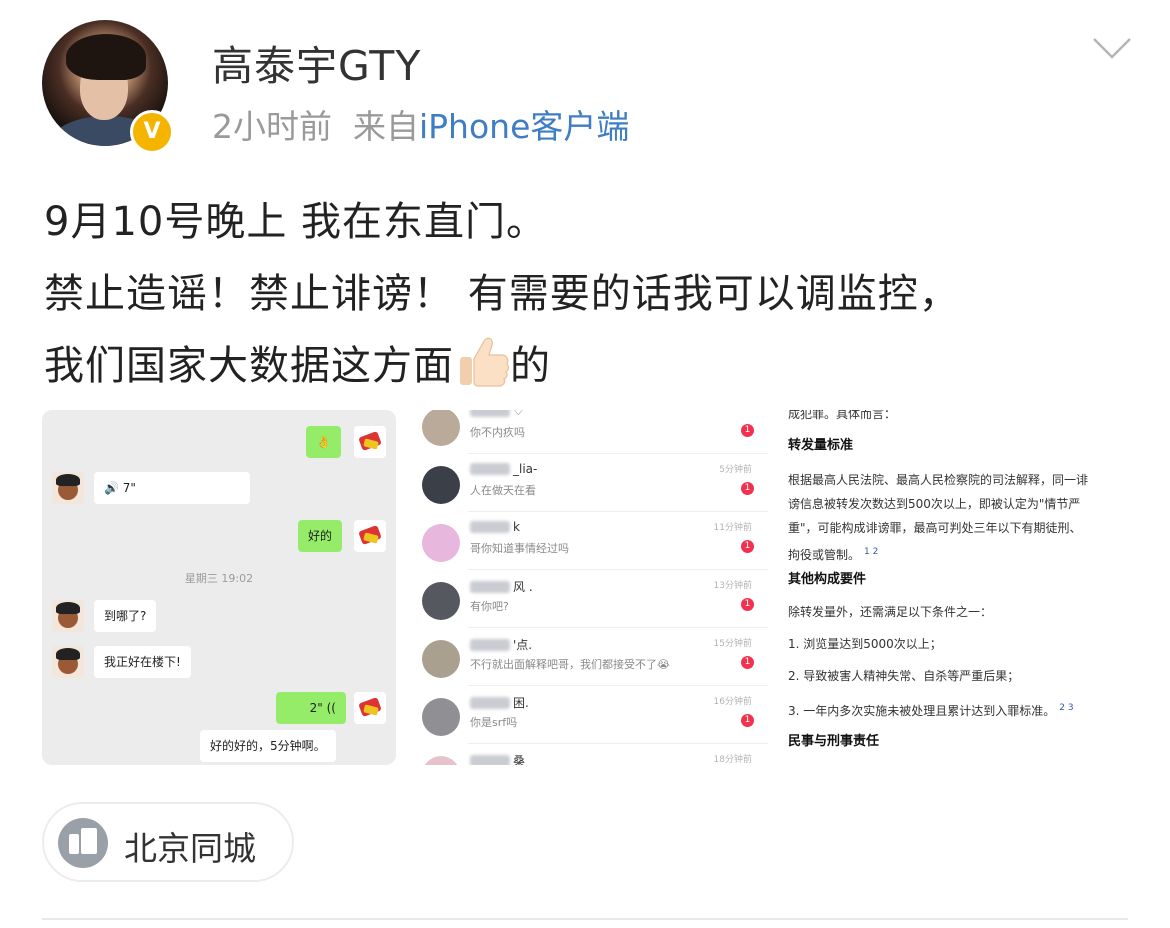 The width and height of the screenshot is (1170, 928). I want to click on doc-text: 拘役或管制。 1 2, so click(833, 554).